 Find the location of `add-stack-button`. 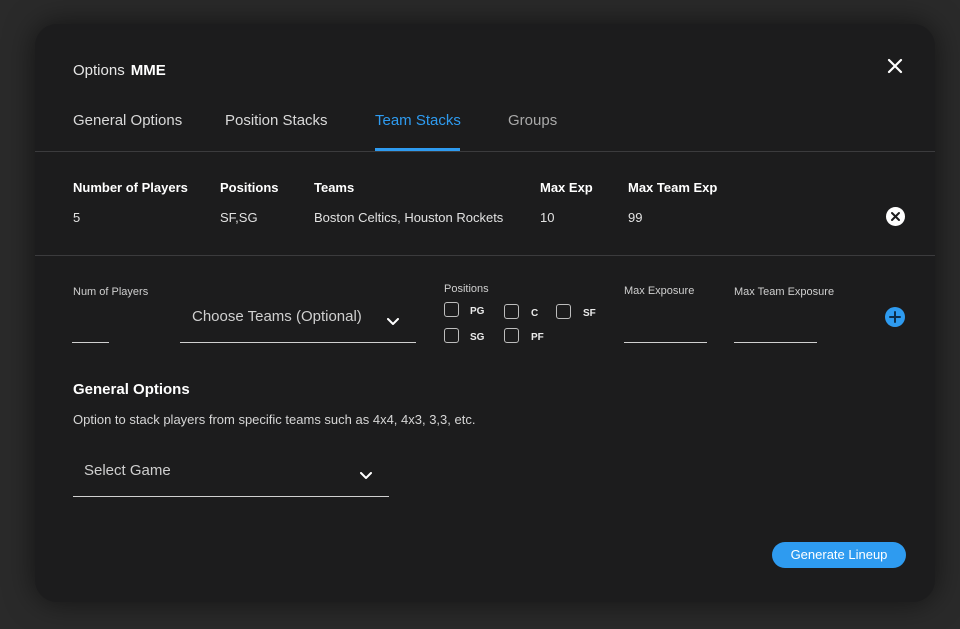

add-stack-button is located at coordinates (895, 317).